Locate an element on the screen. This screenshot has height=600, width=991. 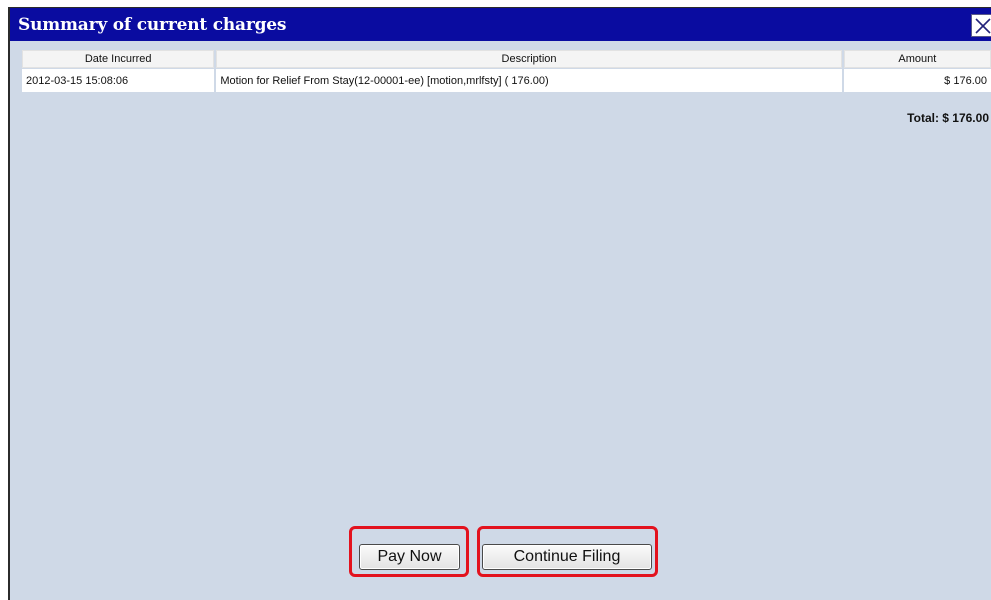
column-header-amount: Amount is located at coordinates (917, 59).